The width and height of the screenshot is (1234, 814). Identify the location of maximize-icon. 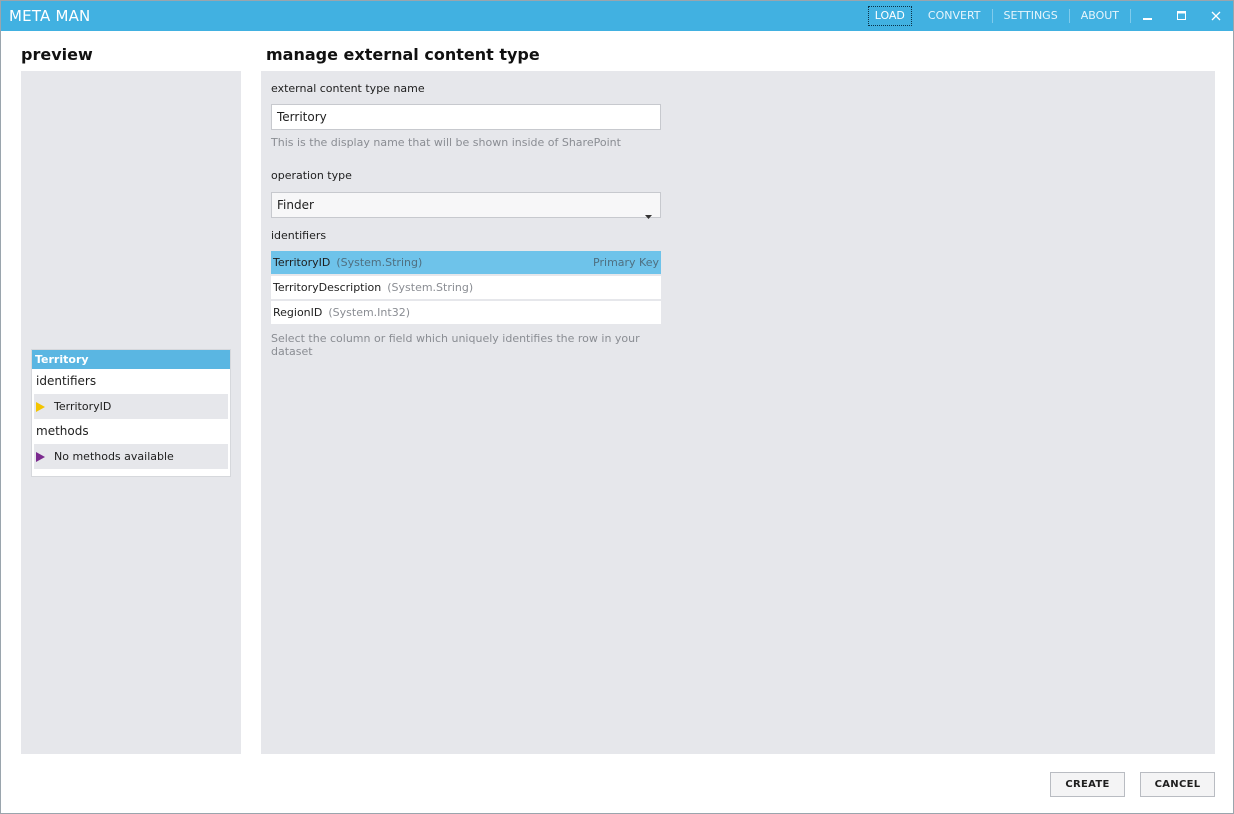
(1181, 15).